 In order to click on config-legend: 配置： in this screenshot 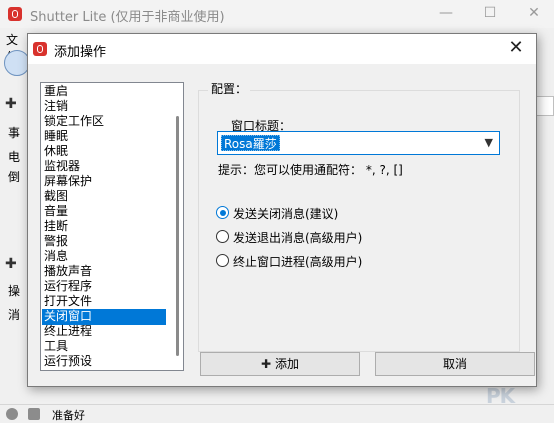, I will do `click(229, 88)`.